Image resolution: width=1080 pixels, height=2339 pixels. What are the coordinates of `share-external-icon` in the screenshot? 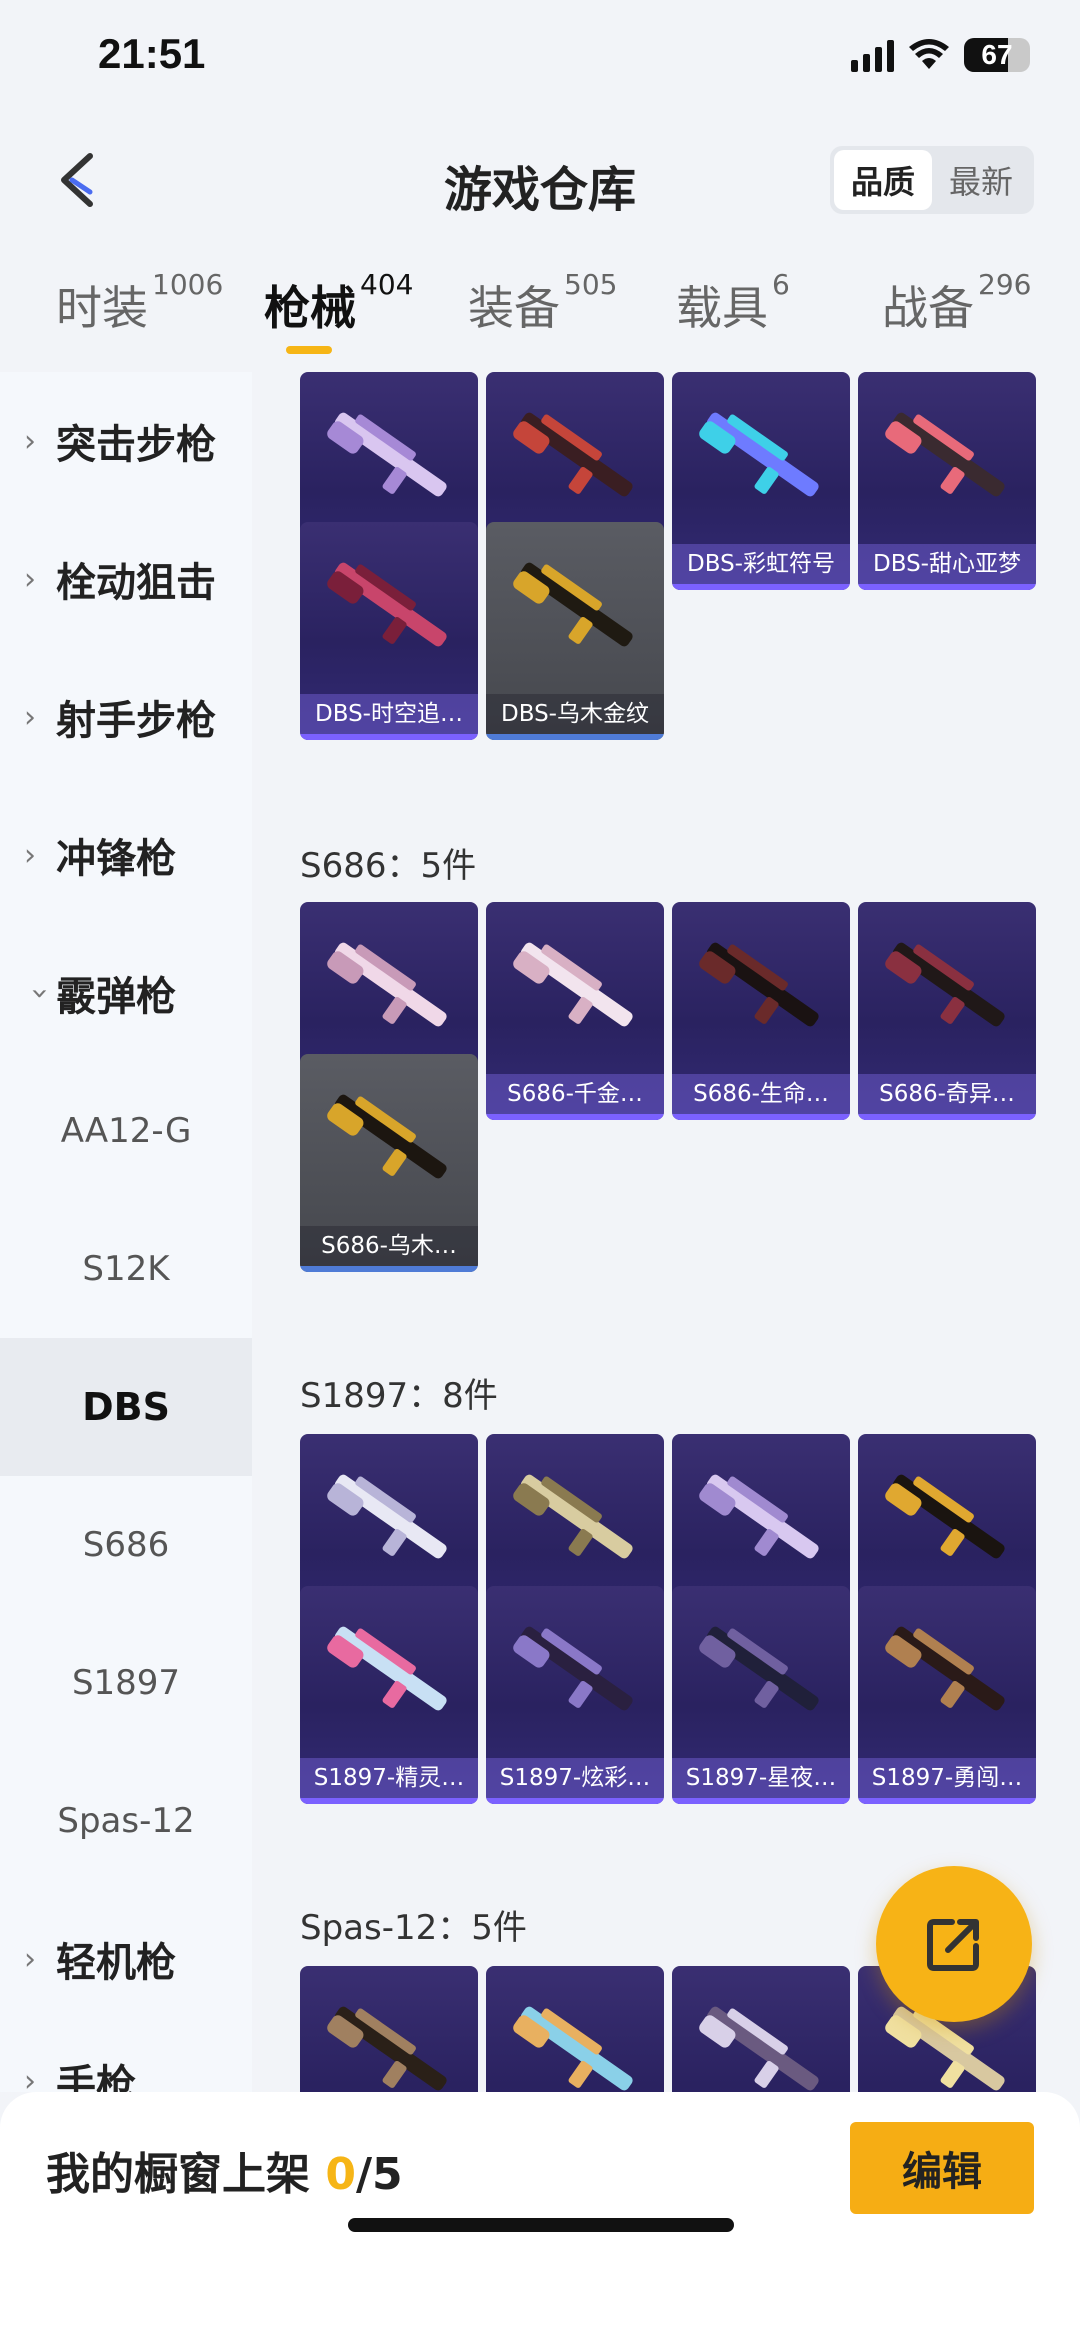 It's located at (953, 1945).